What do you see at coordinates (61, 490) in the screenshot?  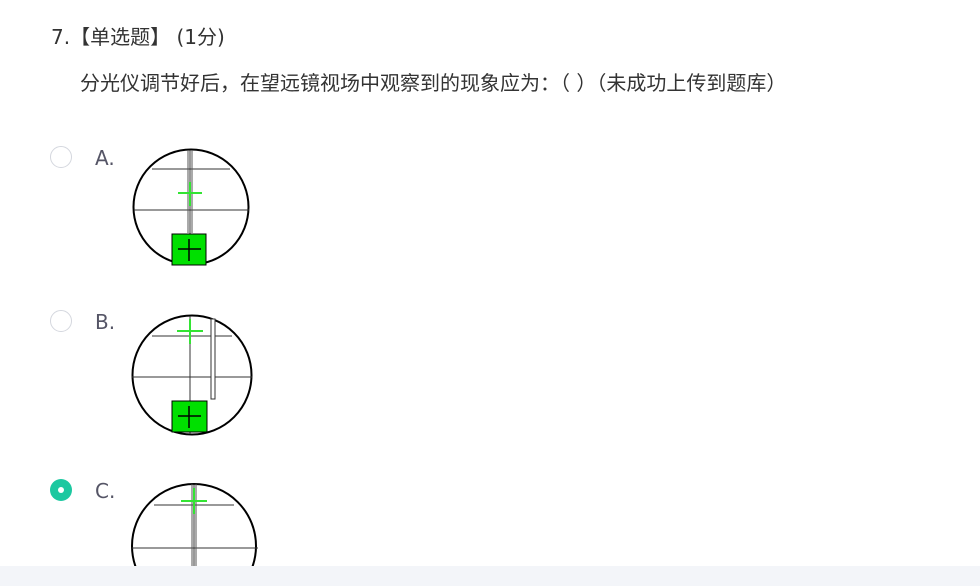 I see `option-c-radio-checked-icon` at bounding box center [61, 490].